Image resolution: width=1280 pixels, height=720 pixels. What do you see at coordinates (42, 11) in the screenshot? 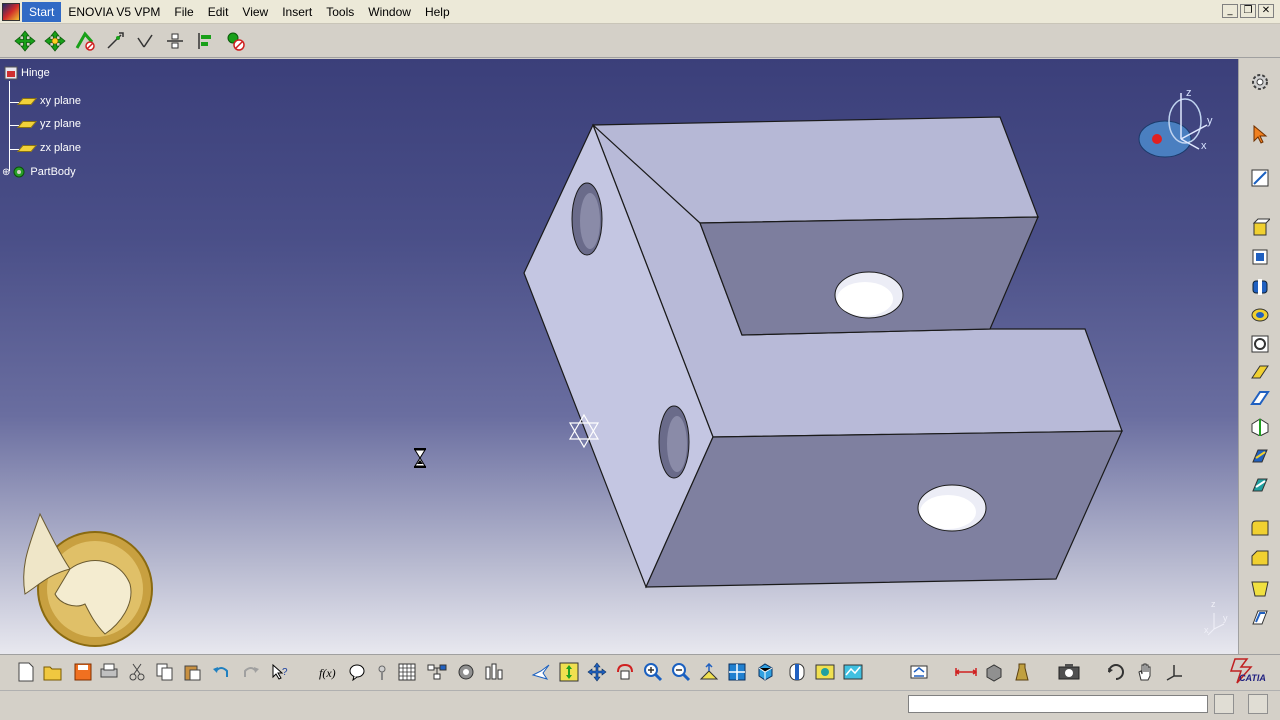
I see `menu-start: Start` at bounding box center [42, 11].